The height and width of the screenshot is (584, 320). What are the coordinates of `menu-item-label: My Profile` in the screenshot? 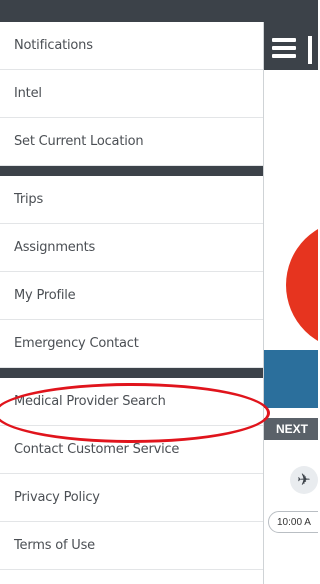 It's located at (45, 295).